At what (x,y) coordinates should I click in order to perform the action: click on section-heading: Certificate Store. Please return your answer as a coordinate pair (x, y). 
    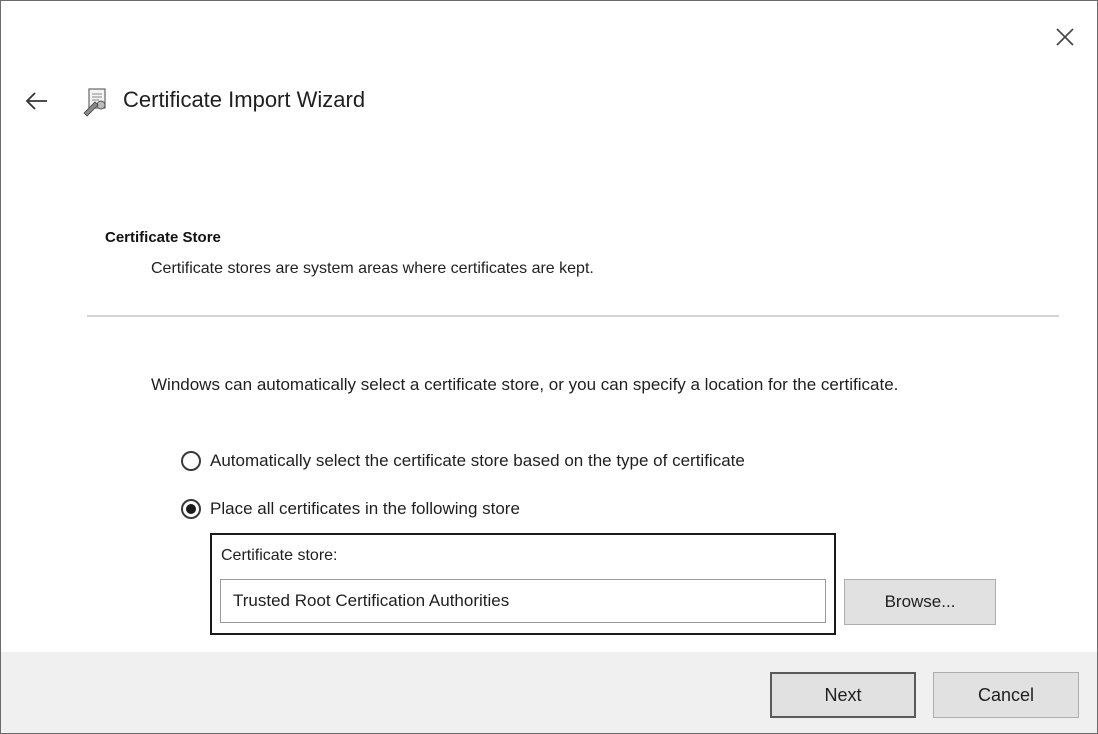
    Looking at the image, I should click on (163, 237).